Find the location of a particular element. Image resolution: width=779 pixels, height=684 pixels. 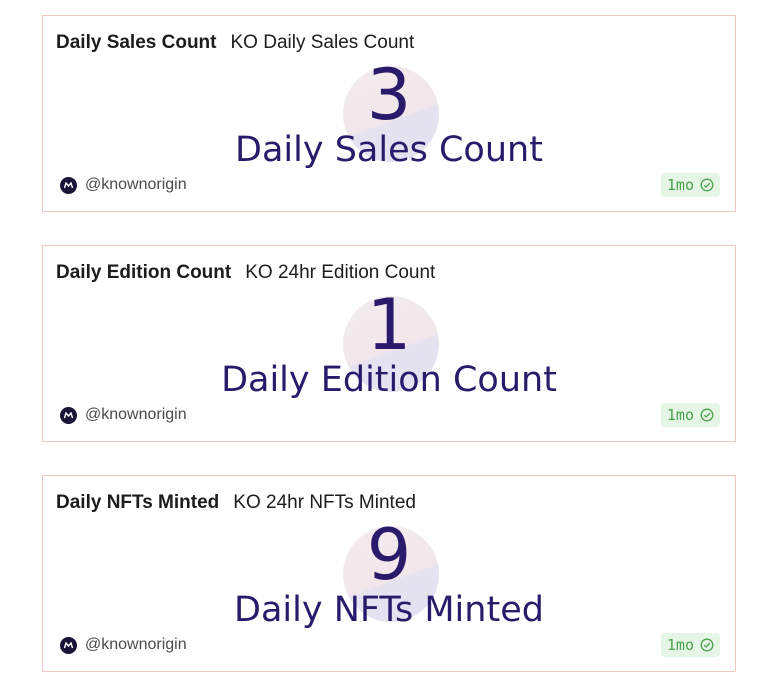

counter-label: Daily Edition Count is located at coordinates (389, 380).